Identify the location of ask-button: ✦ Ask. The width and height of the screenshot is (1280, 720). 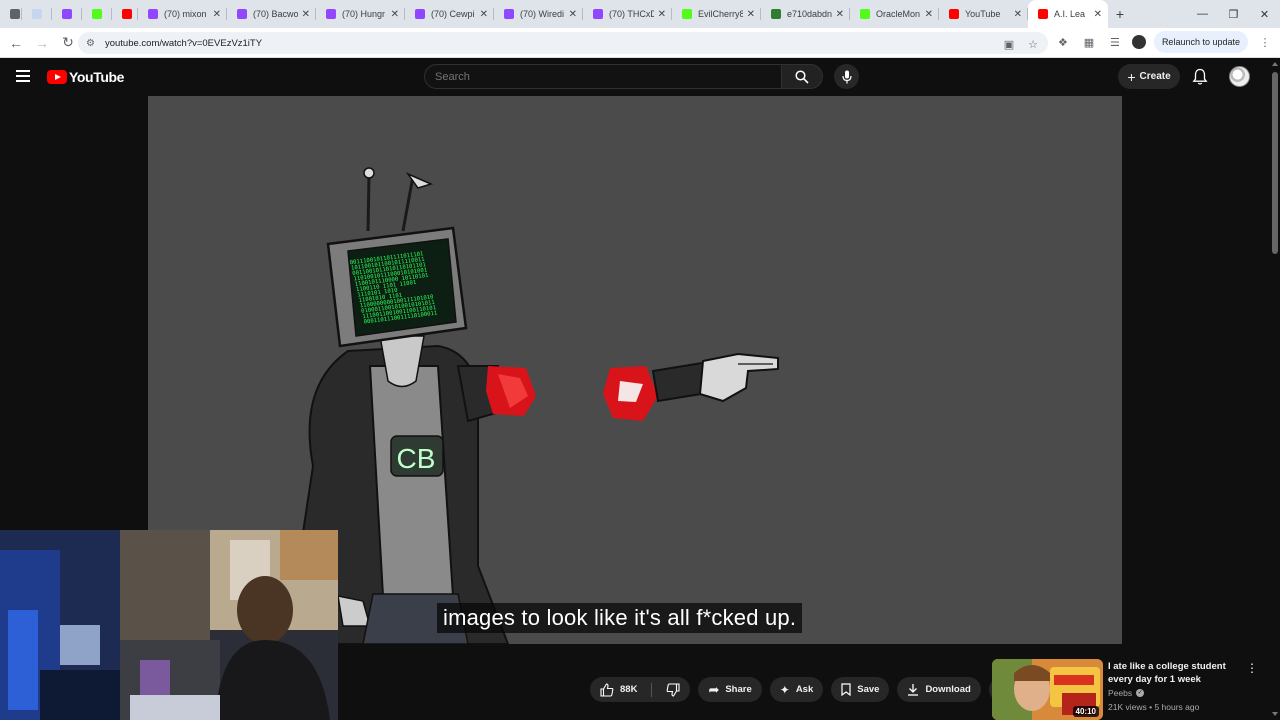
(796, 689).